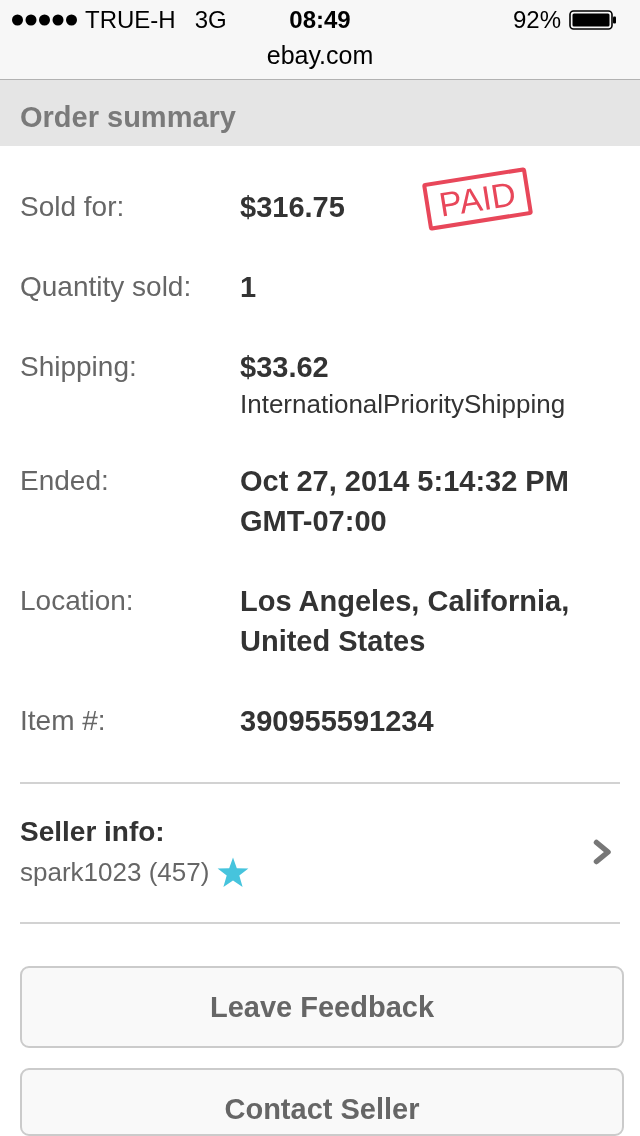 Image resolution: width=640 pixels, height=1136 pixels. I want to click on detail-label: Shipping:, so click(79, 367).